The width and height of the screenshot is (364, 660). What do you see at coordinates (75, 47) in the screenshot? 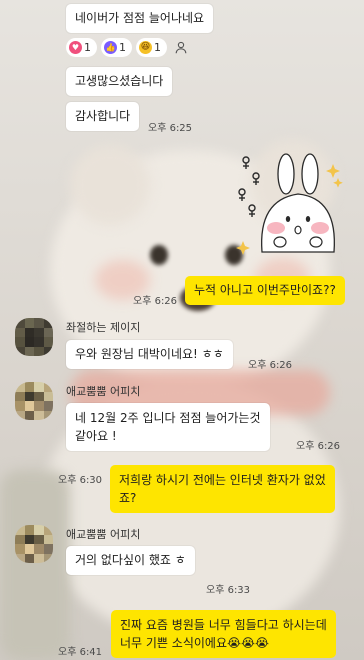
I see `heart-icon: ♥` at bounding box center [75, 47].